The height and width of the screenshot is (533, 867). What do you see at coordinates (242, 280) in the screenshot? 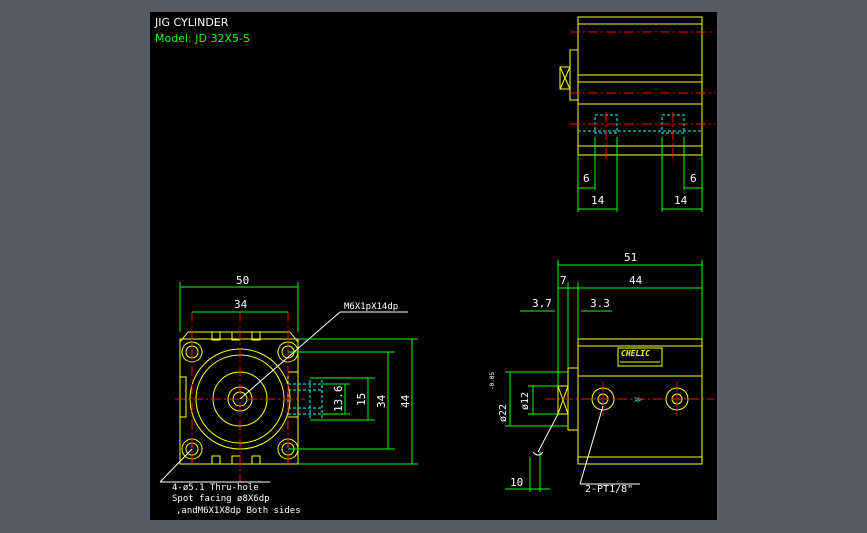
I see `front-dim-width-outer: 50` at bounding box center [242, 280].